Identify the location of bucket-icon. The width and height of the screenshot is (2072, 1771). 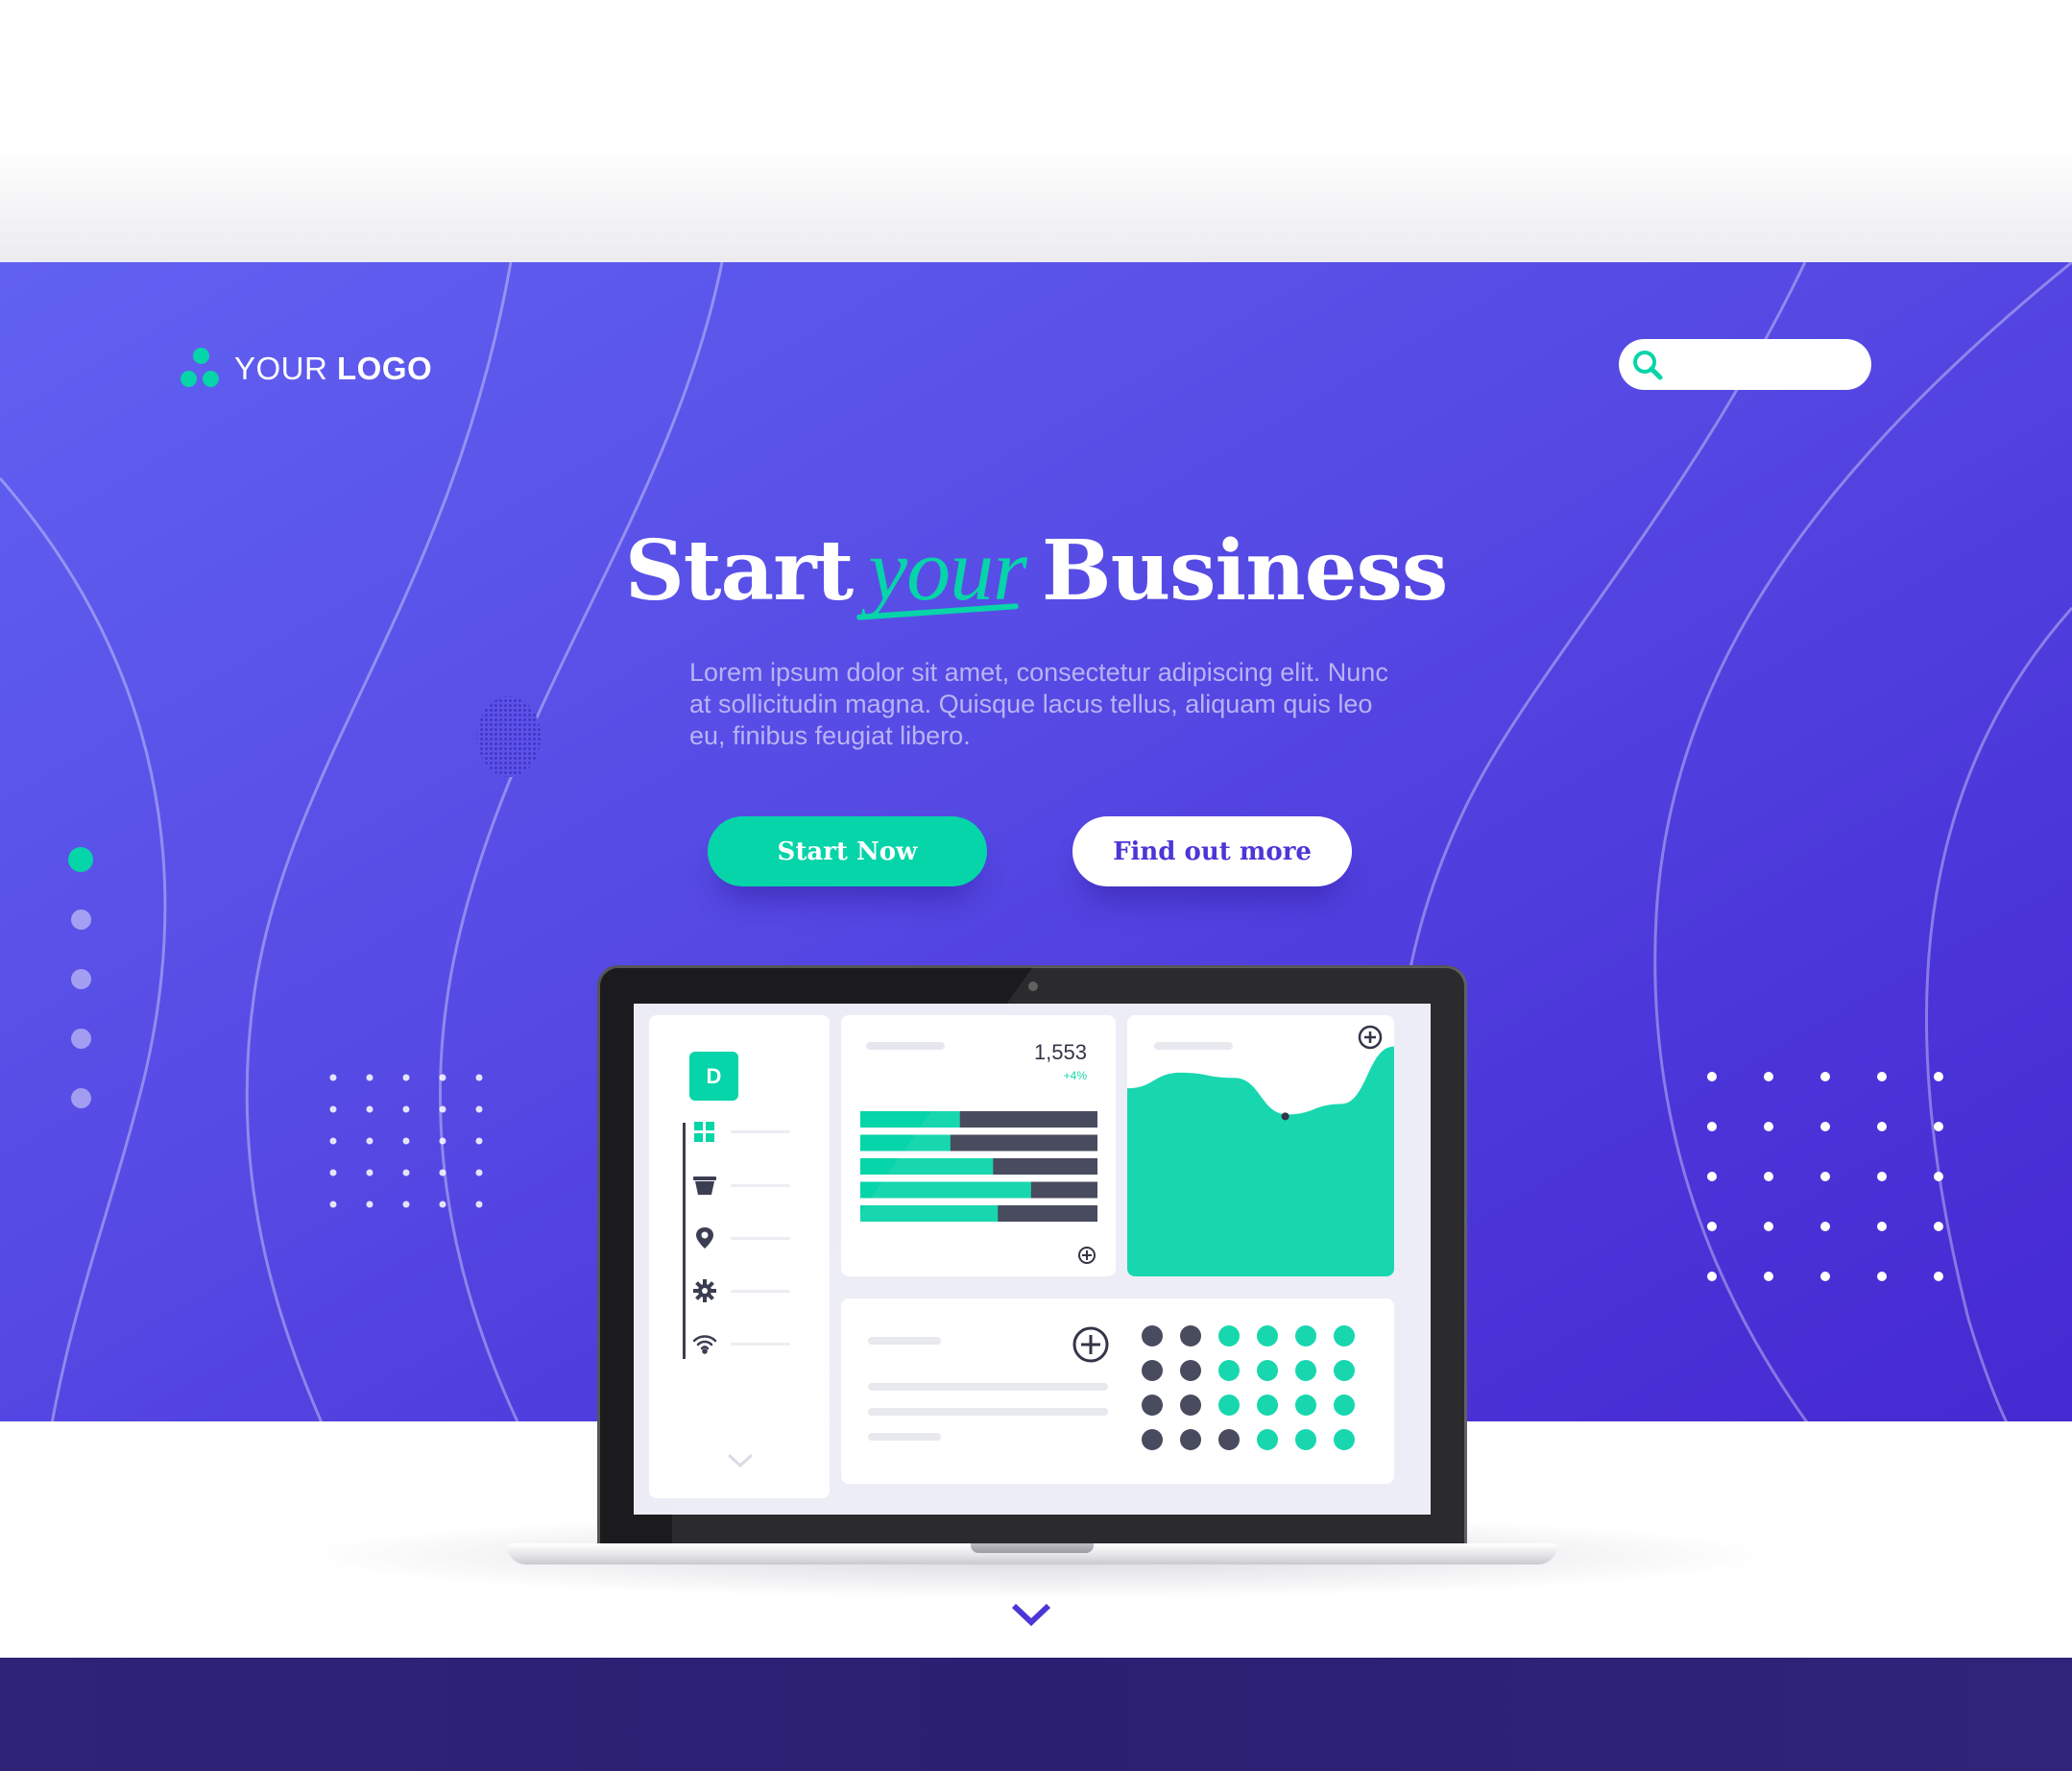
(704, 1185).